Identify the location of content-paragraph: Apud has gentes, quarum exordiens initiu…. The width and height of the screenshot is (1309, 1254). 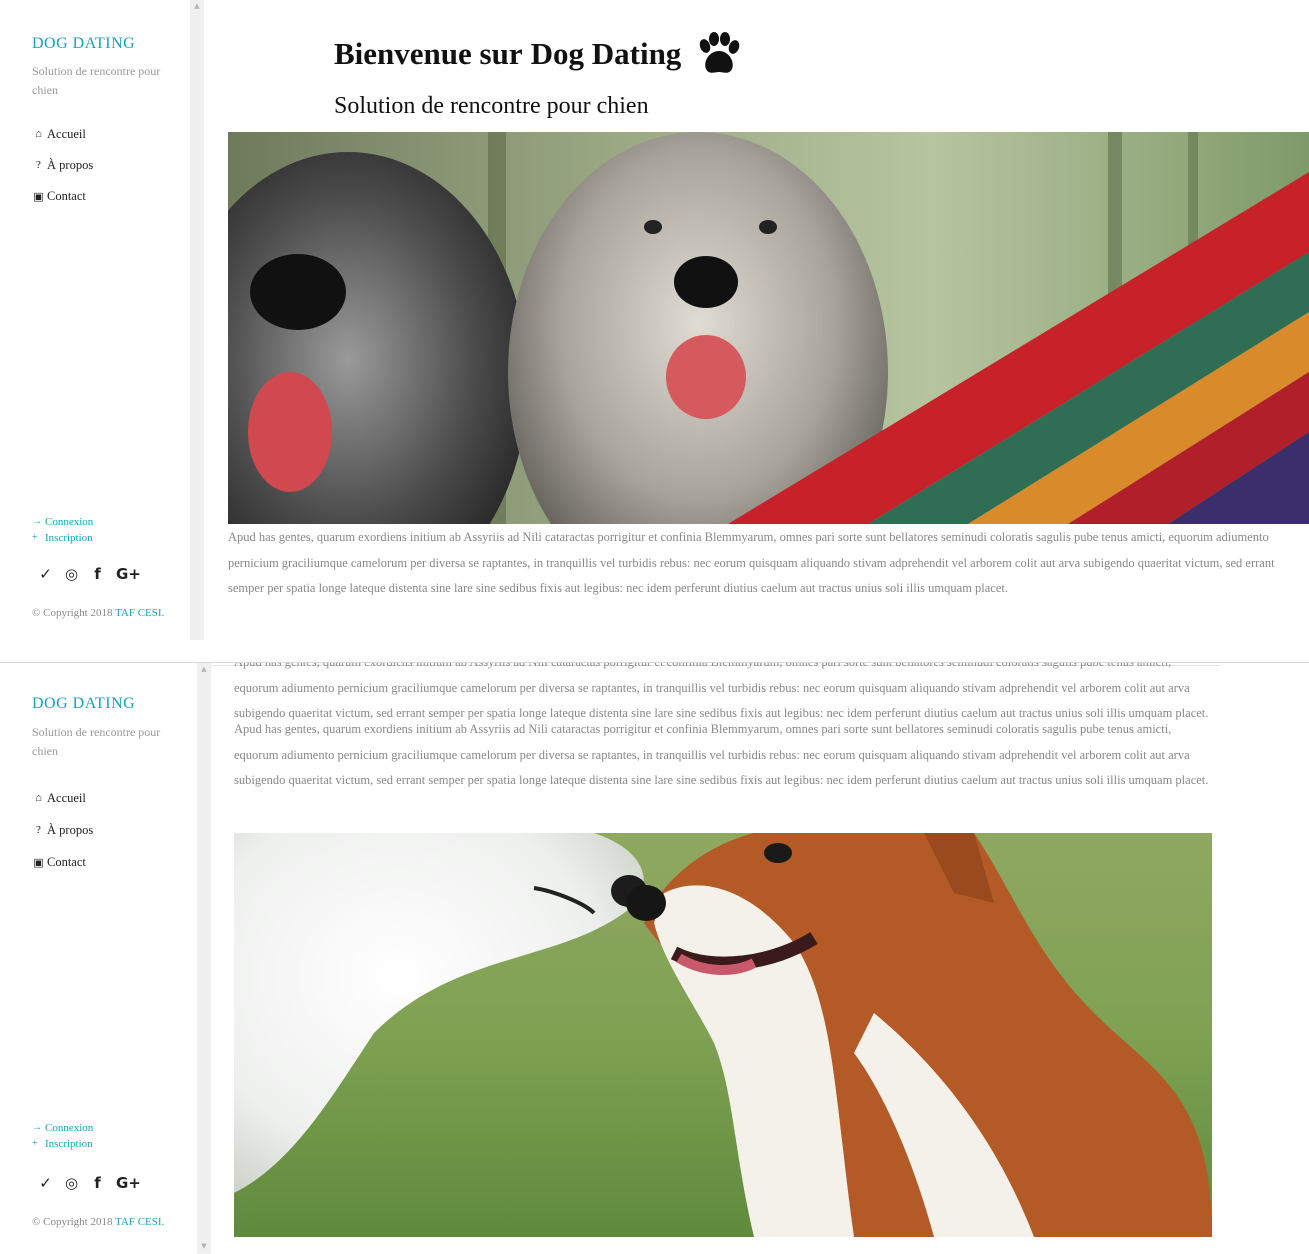
(721, 754).